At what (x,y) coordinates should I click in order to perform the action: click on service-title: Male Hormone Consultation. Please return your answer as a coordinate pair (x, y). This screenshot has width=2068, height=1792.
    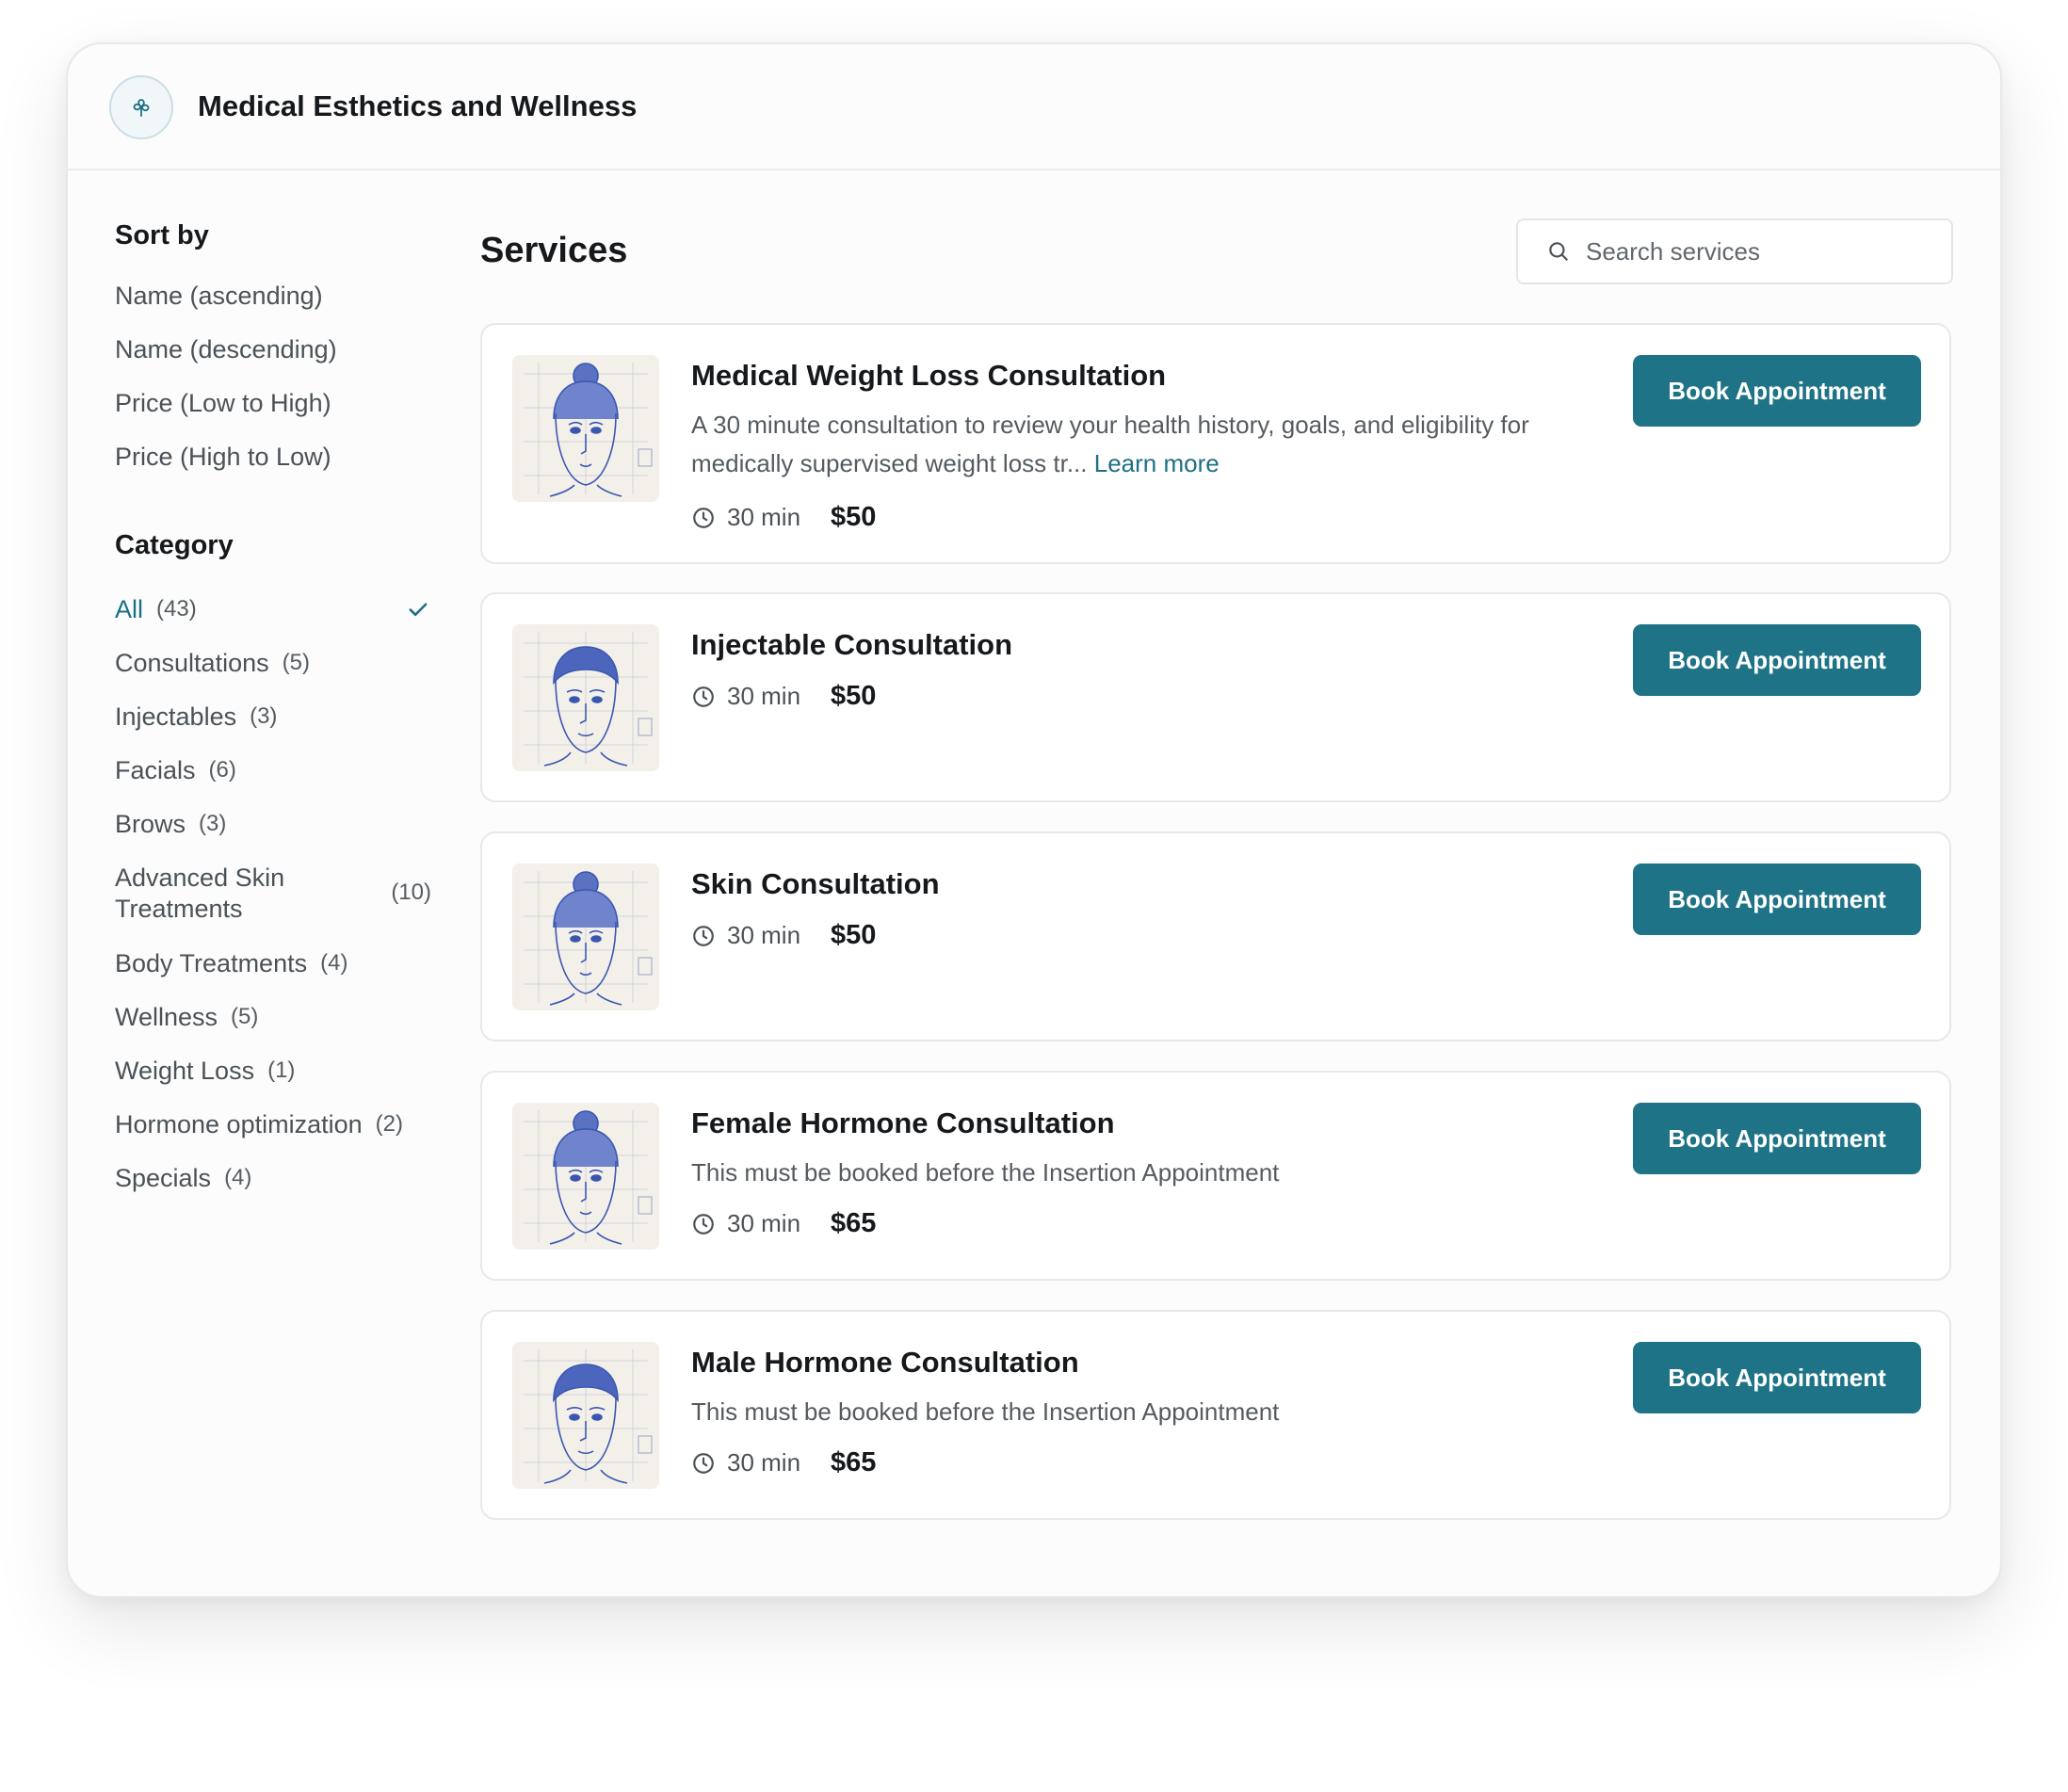
    Looking at the image, I should click on (885, 1362).